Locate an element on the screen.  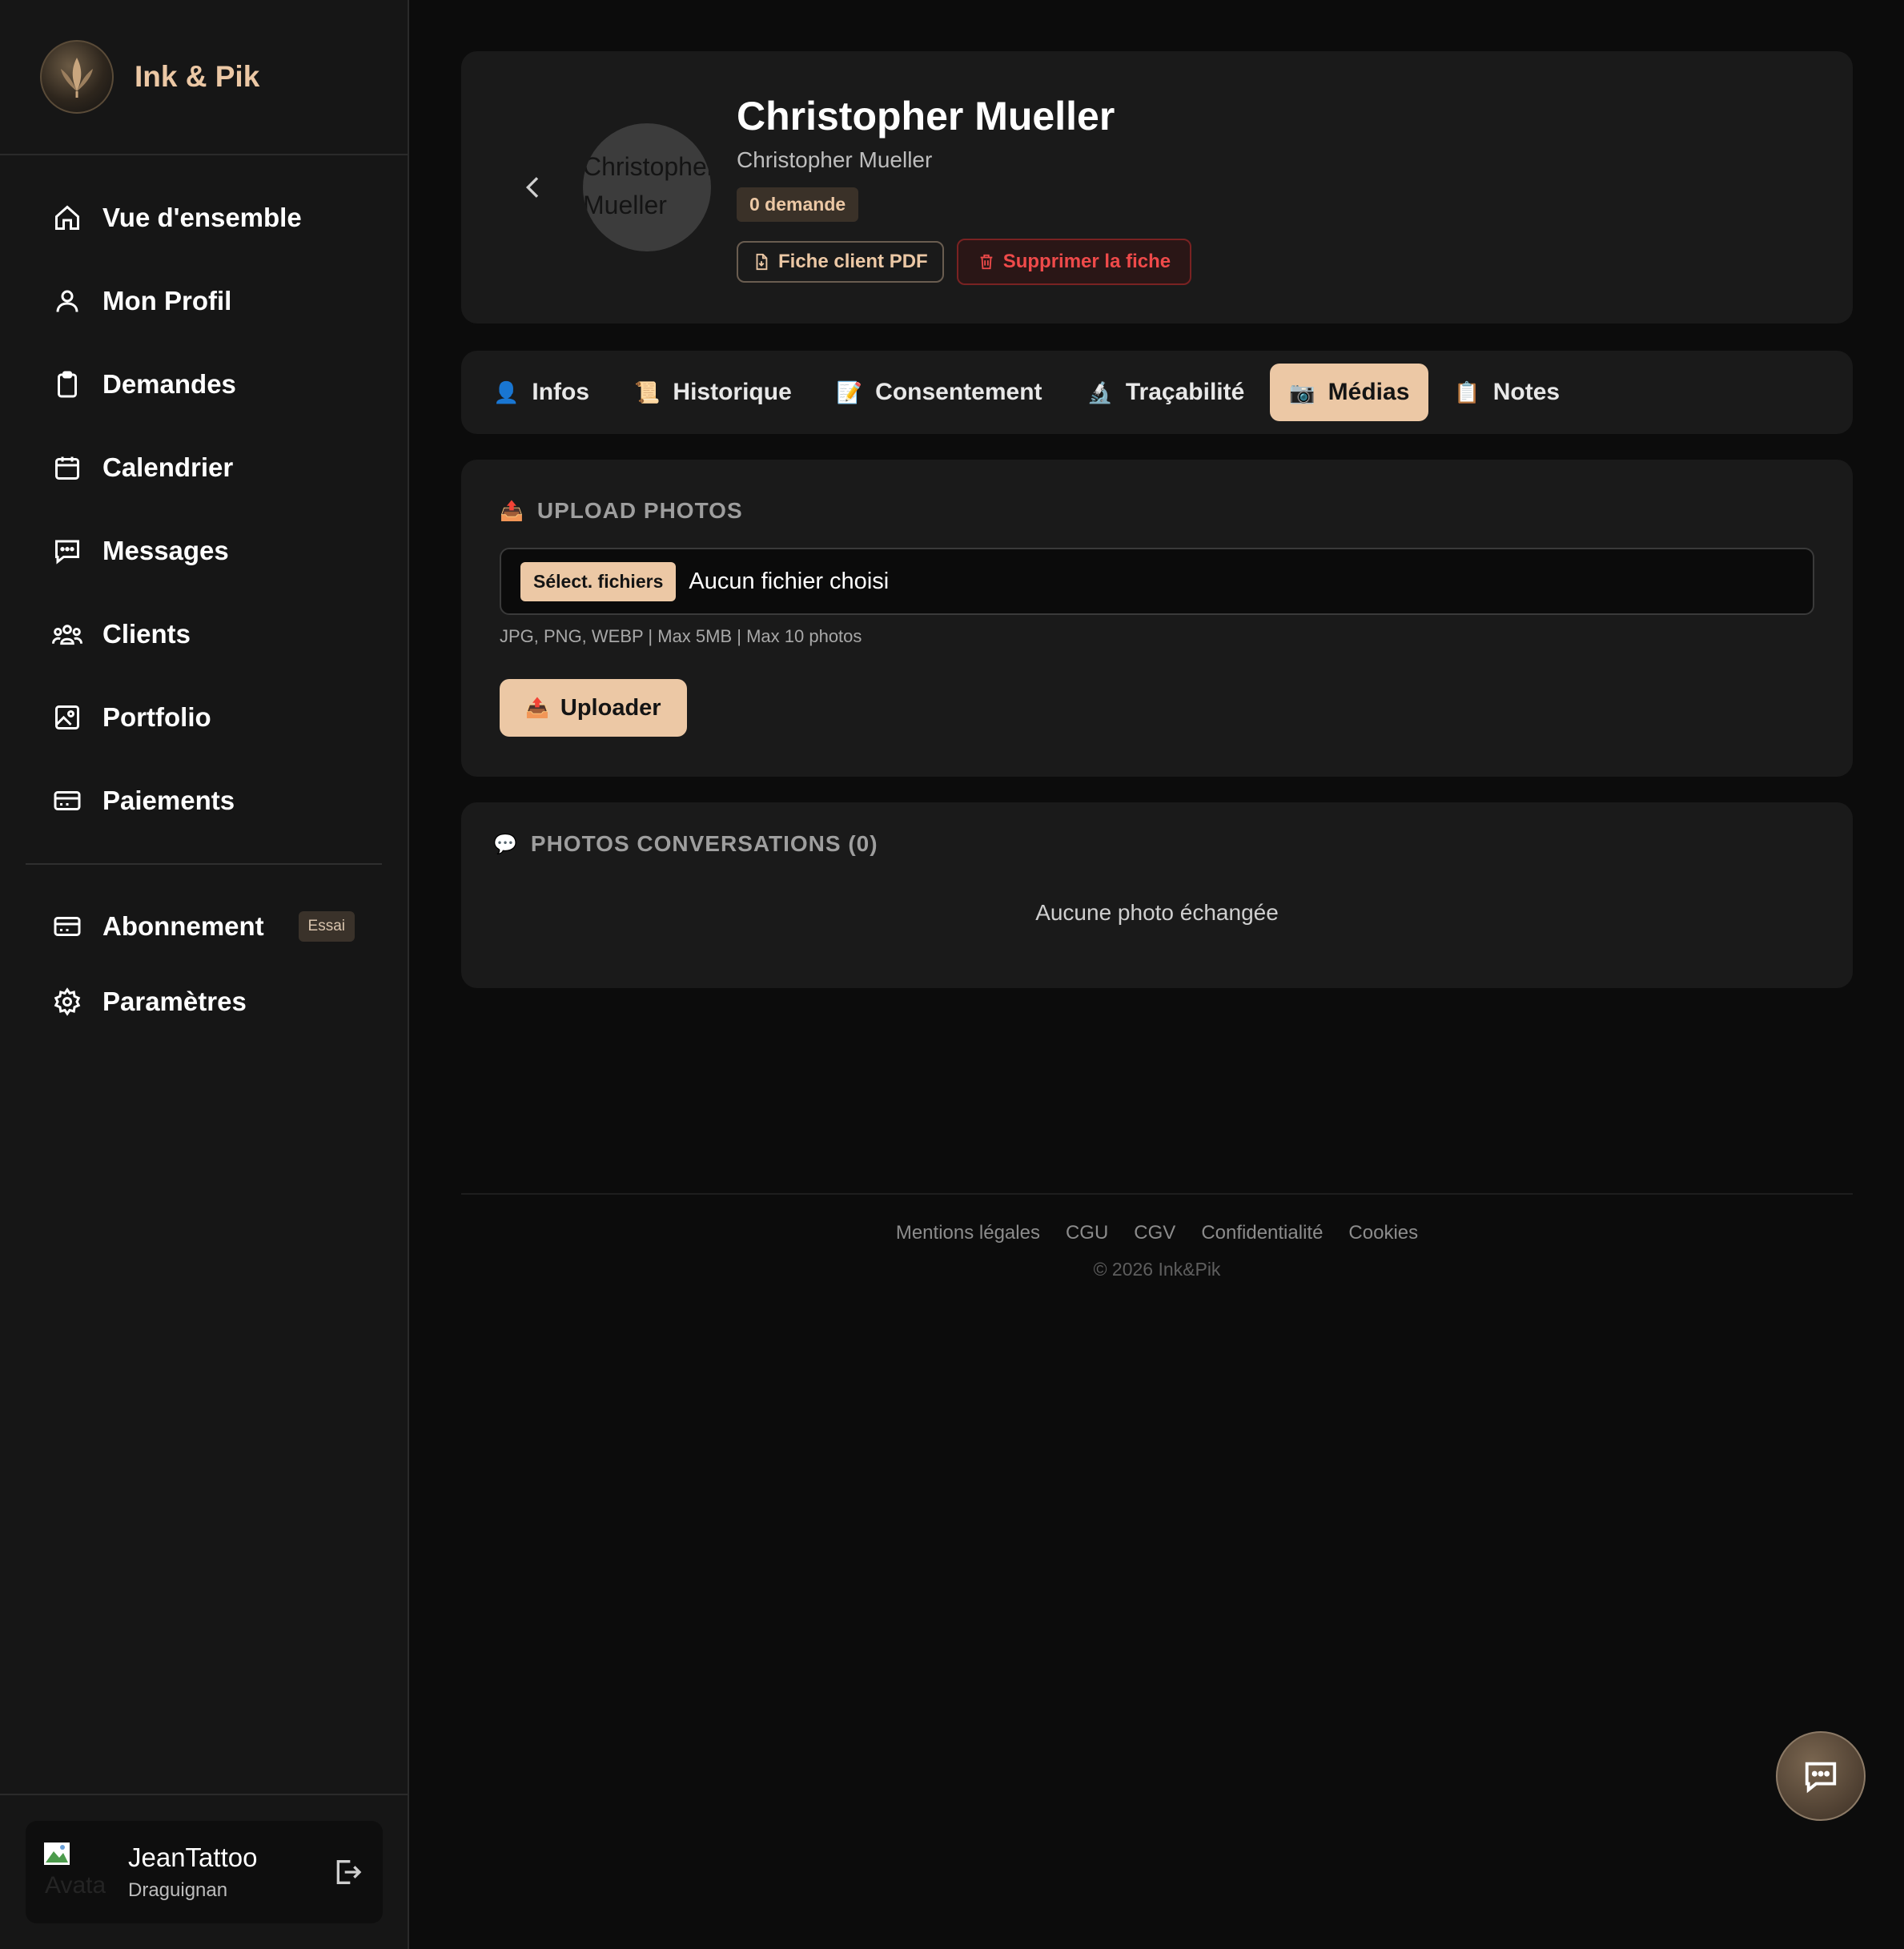
client-actions: Fiche client PDF Supprimer la fiche is located at coordinates (964, 262).